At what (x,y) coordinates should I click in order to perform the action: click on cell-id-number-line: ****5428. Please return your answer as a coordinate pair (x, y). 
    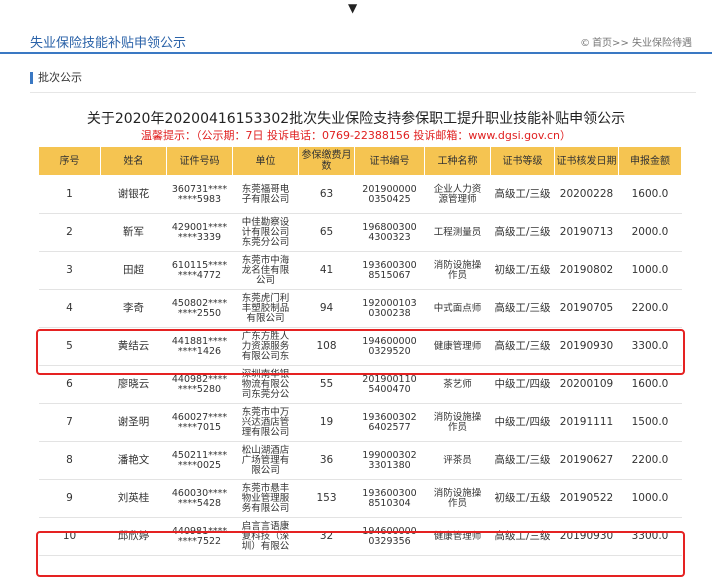
    Looking at the image, I should click on (199, 503).